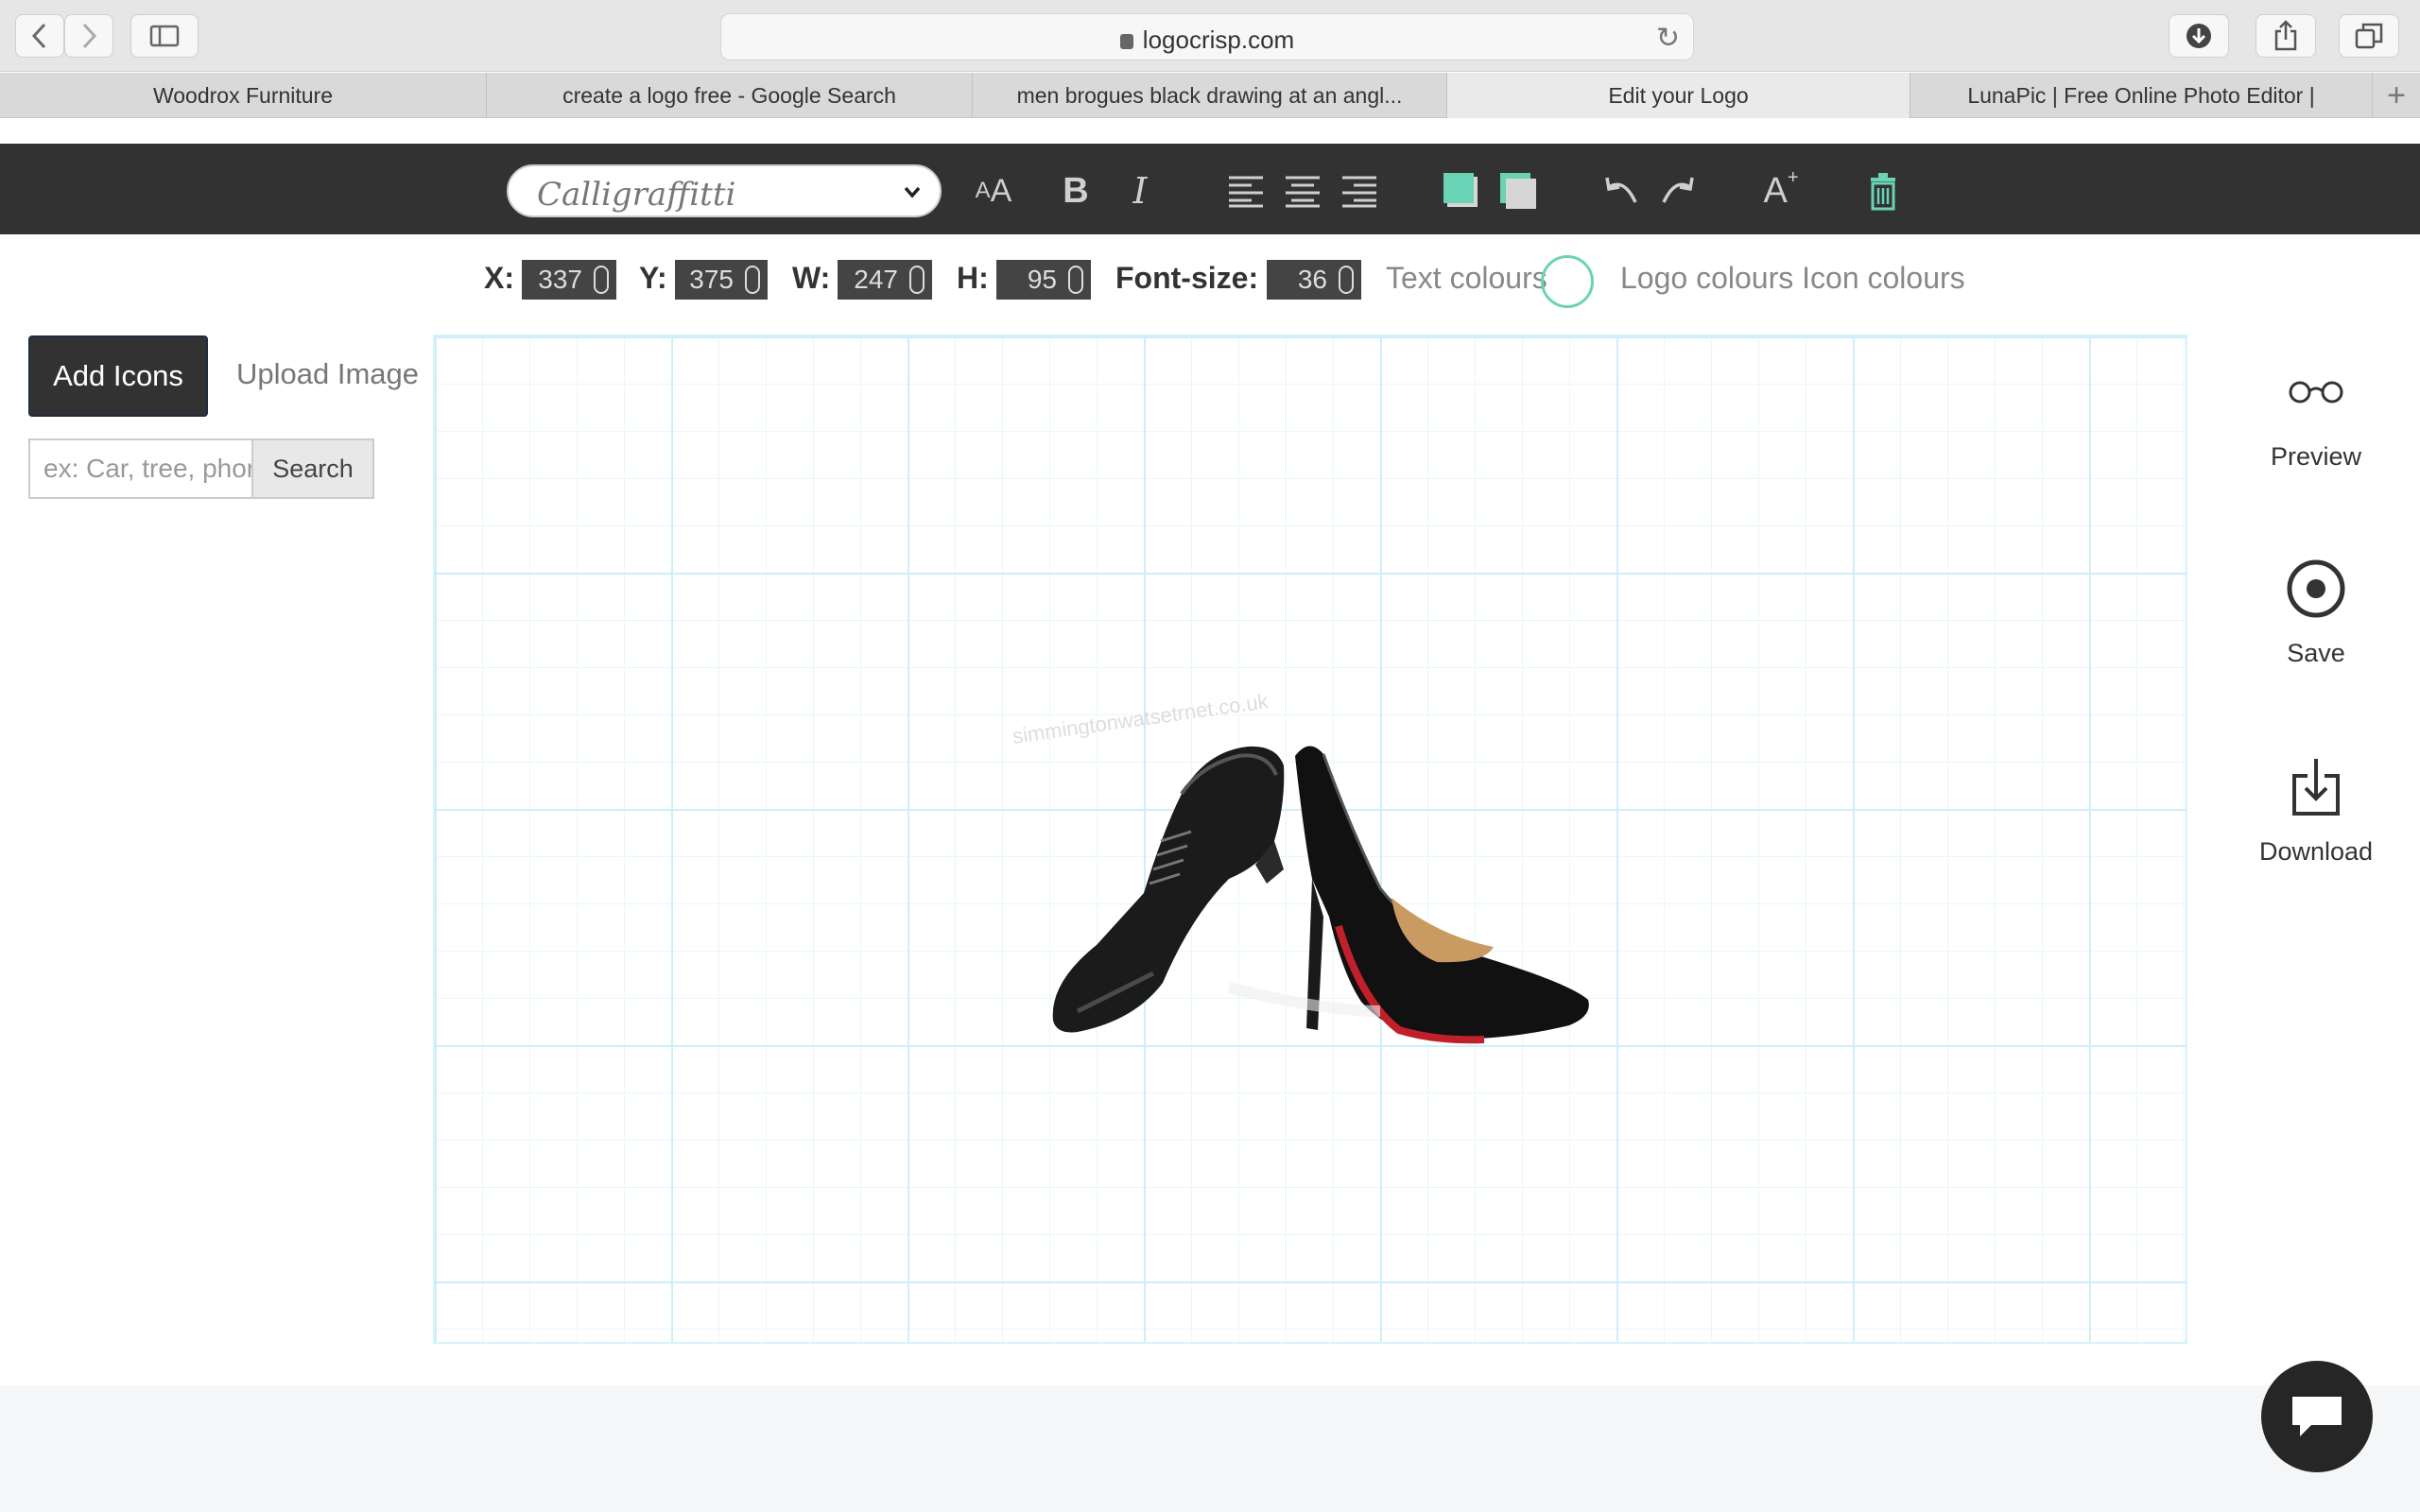 The image size is (2420, 1512). What do you see at coordinates (1140, 190) in the screenshot?
I see `italic-icon: I` at bounding box center [1140, 190].